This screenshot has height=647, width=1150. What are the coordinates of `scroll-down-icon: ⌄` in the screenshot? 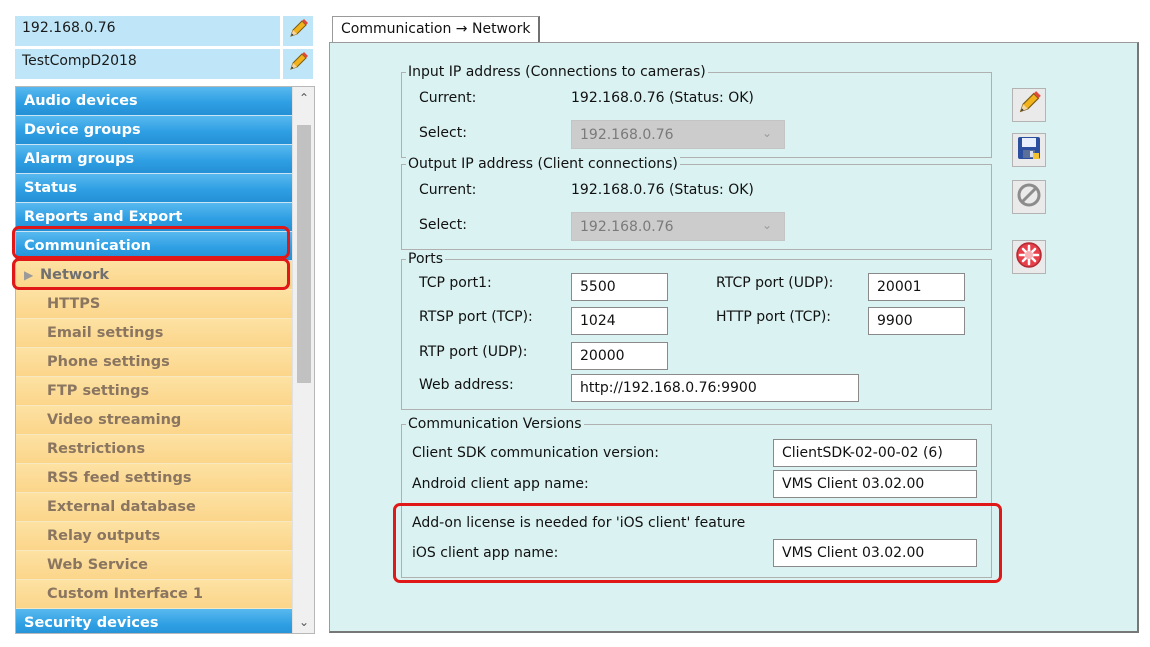 It's located at (303, 622).